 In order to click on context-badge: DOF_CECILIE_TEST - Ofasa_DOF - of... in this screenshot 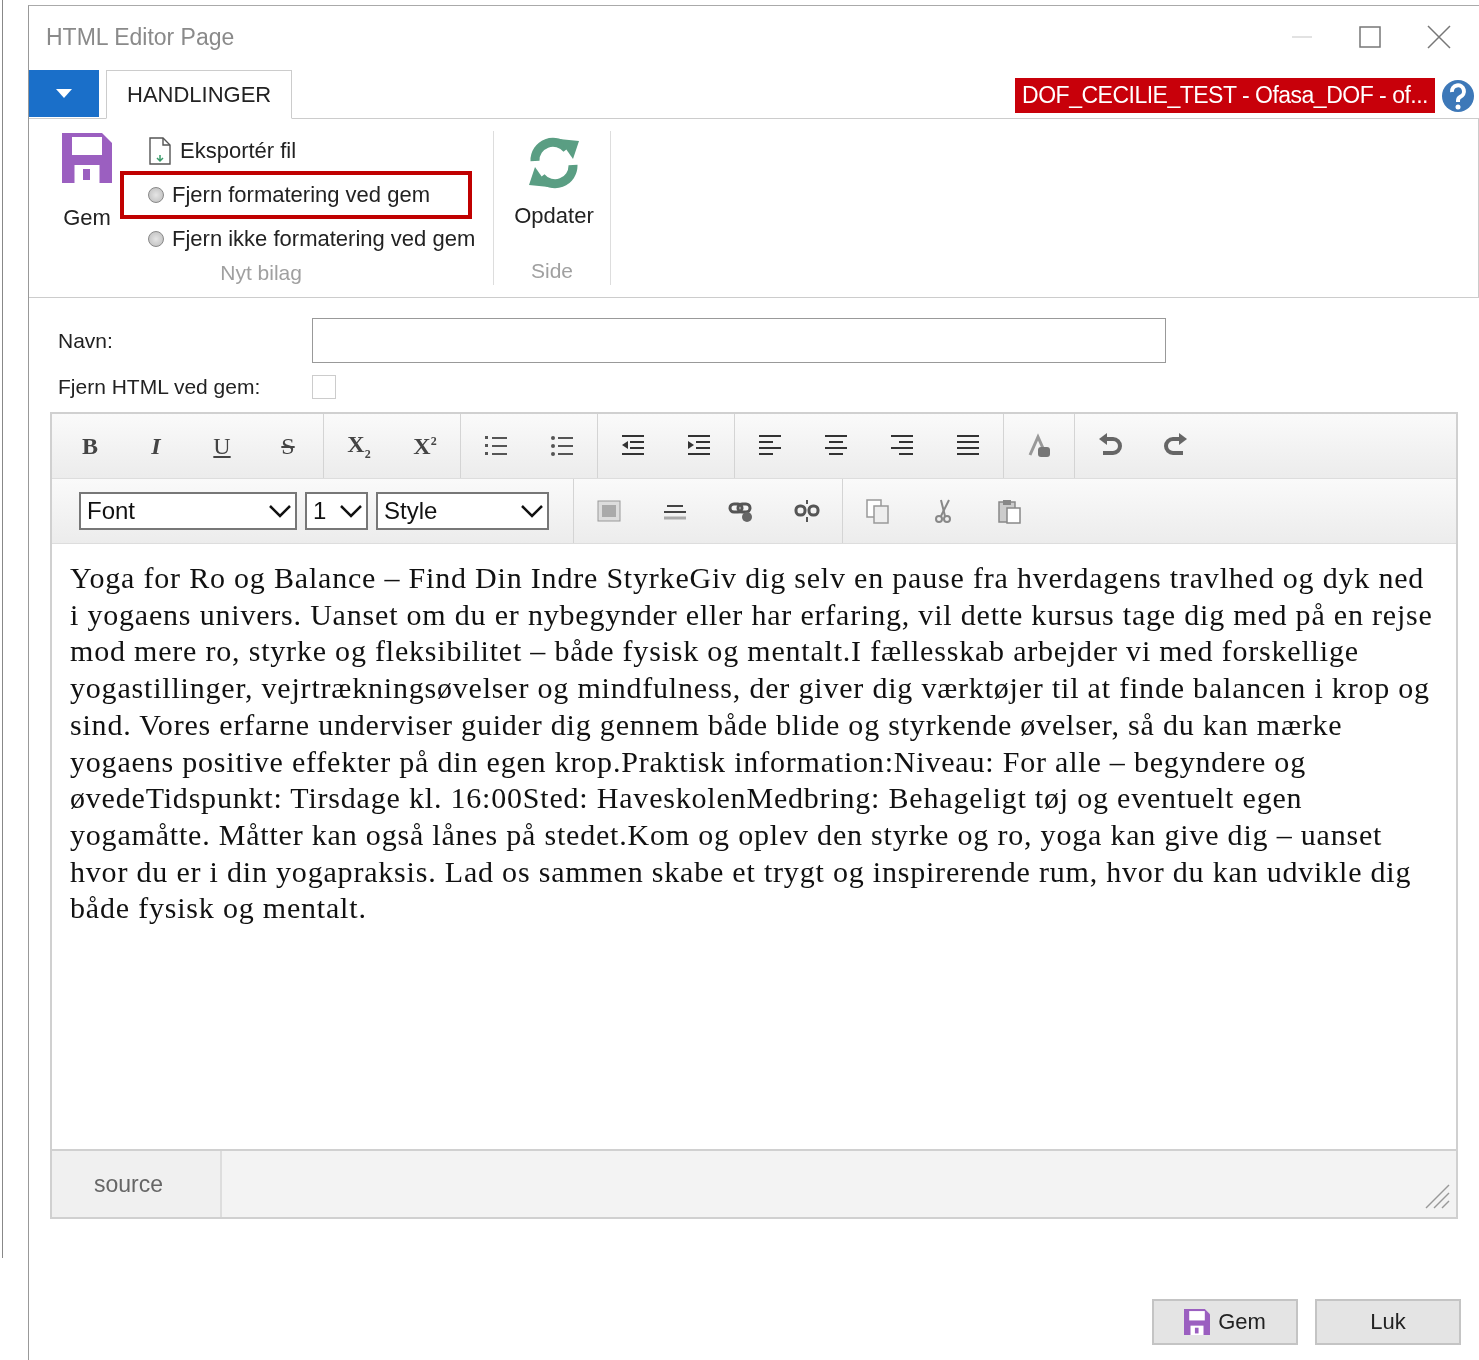, I will do `click(1225, 95)`.